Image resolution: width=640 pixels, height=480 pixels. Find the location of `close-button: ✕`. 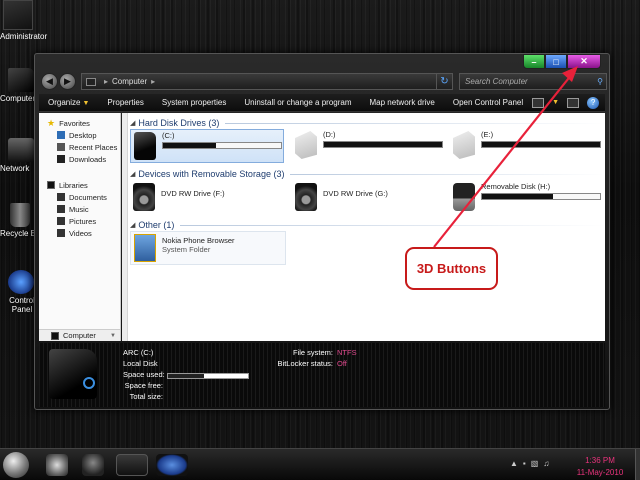

close-button: ✕ is located at coordinates (584, 61).